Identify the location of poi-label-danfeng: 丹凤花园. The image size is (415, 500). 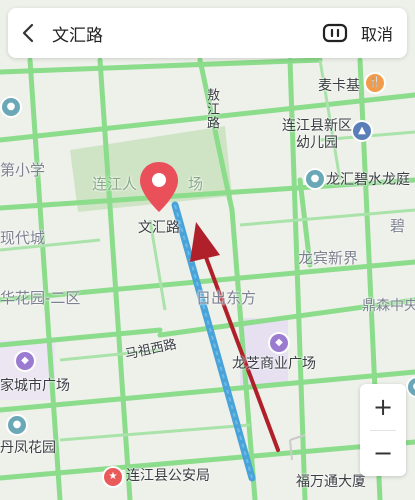
(28, 448).